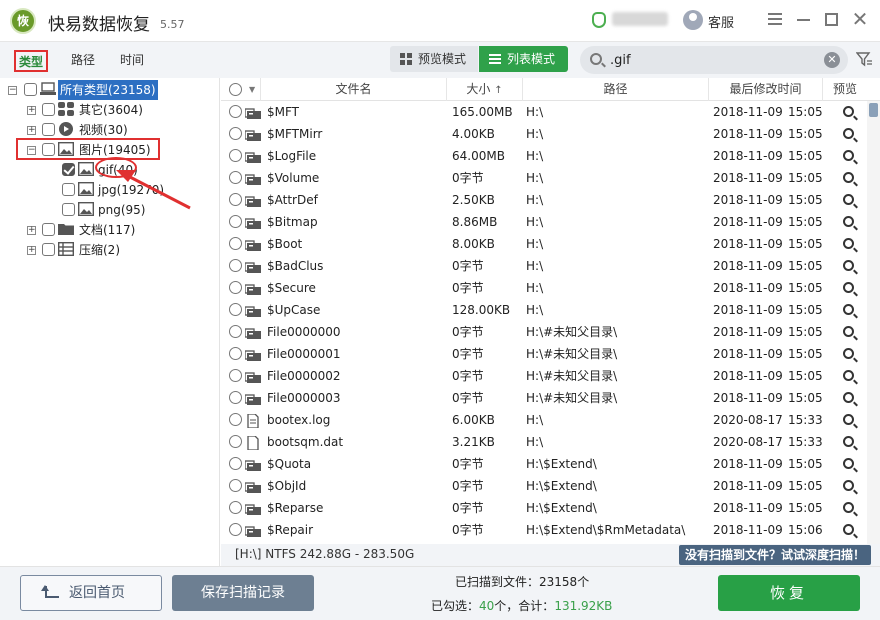  What do you see at coordinates (616, 89) in the screenshot?
I see `column-path: 路径` at bounding box center [616, 89].